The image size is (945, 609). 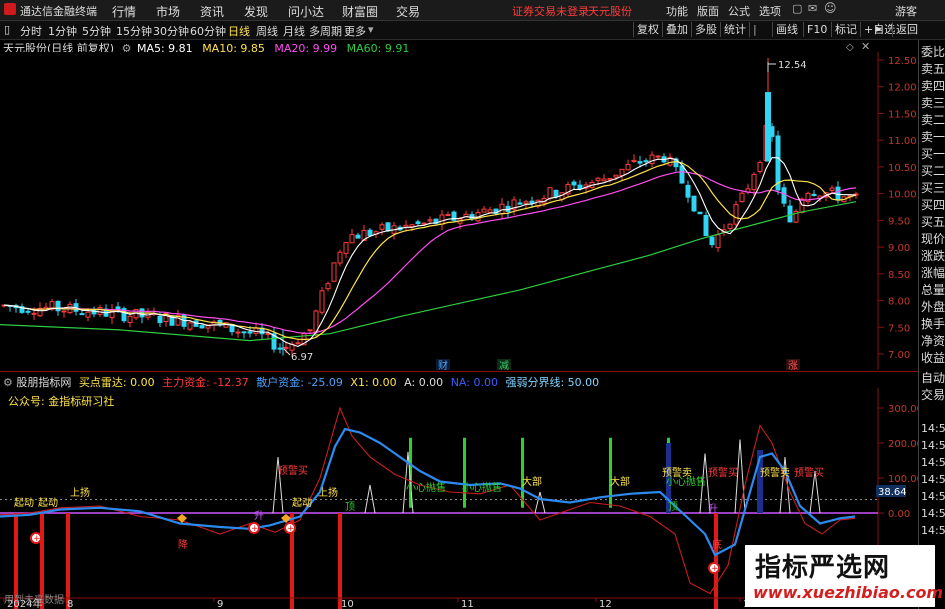 What do you see at coordinates (902, 61) in the screenshot?
I see `price-tick-label: 12.50` at bounding box center [902, 61].